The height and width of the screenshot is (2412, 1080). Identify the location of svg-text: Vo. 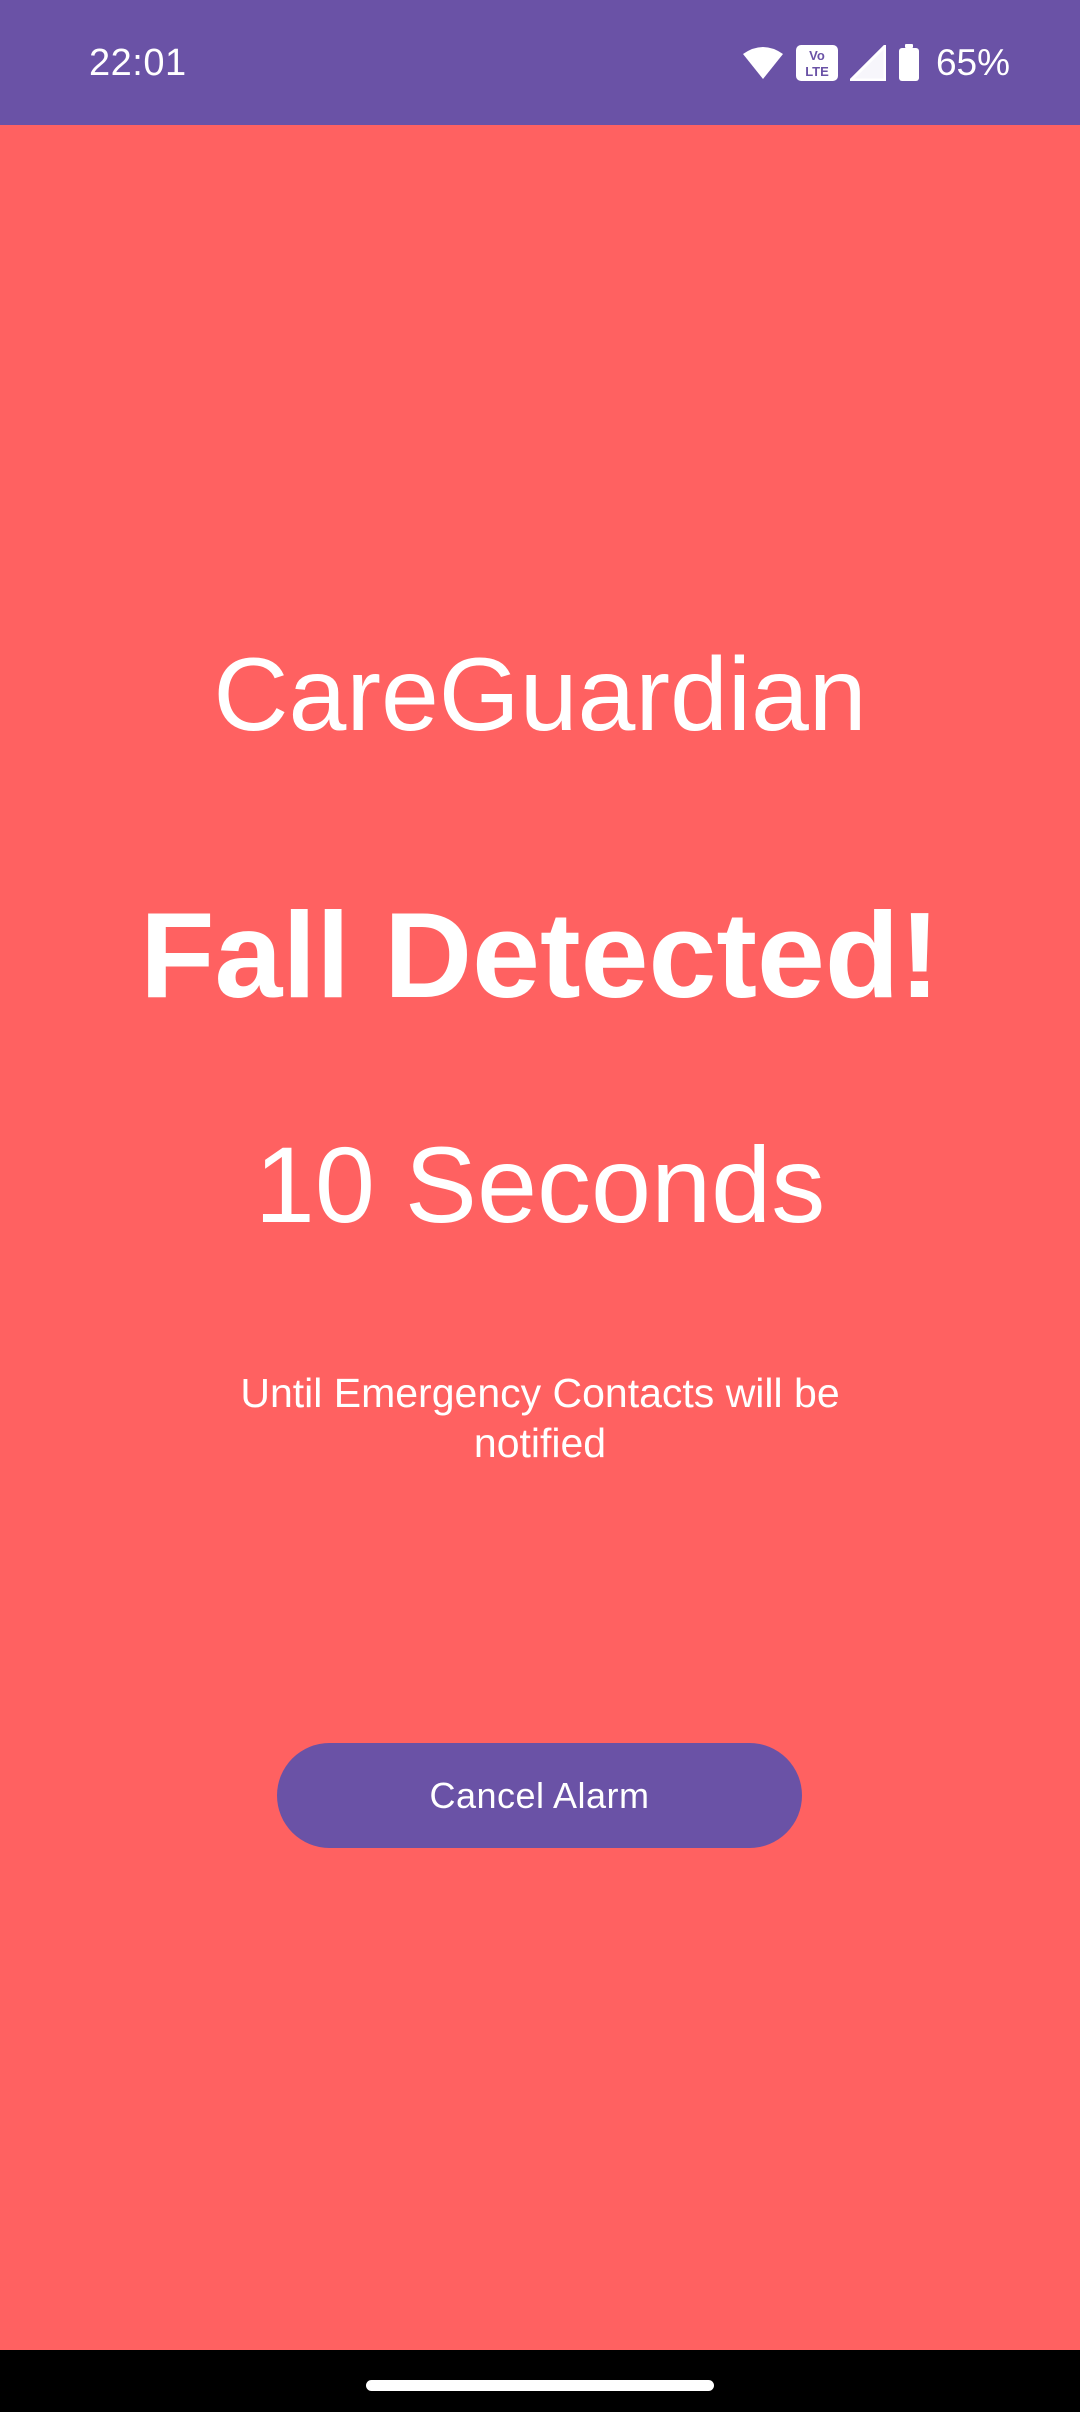
(817, 55).